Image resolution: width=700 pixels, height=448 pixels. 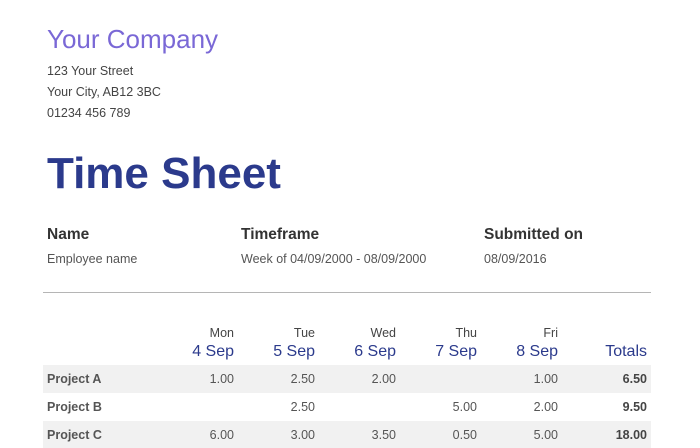 I want to click on company-name: Your Company, so click(x=133, y=39).